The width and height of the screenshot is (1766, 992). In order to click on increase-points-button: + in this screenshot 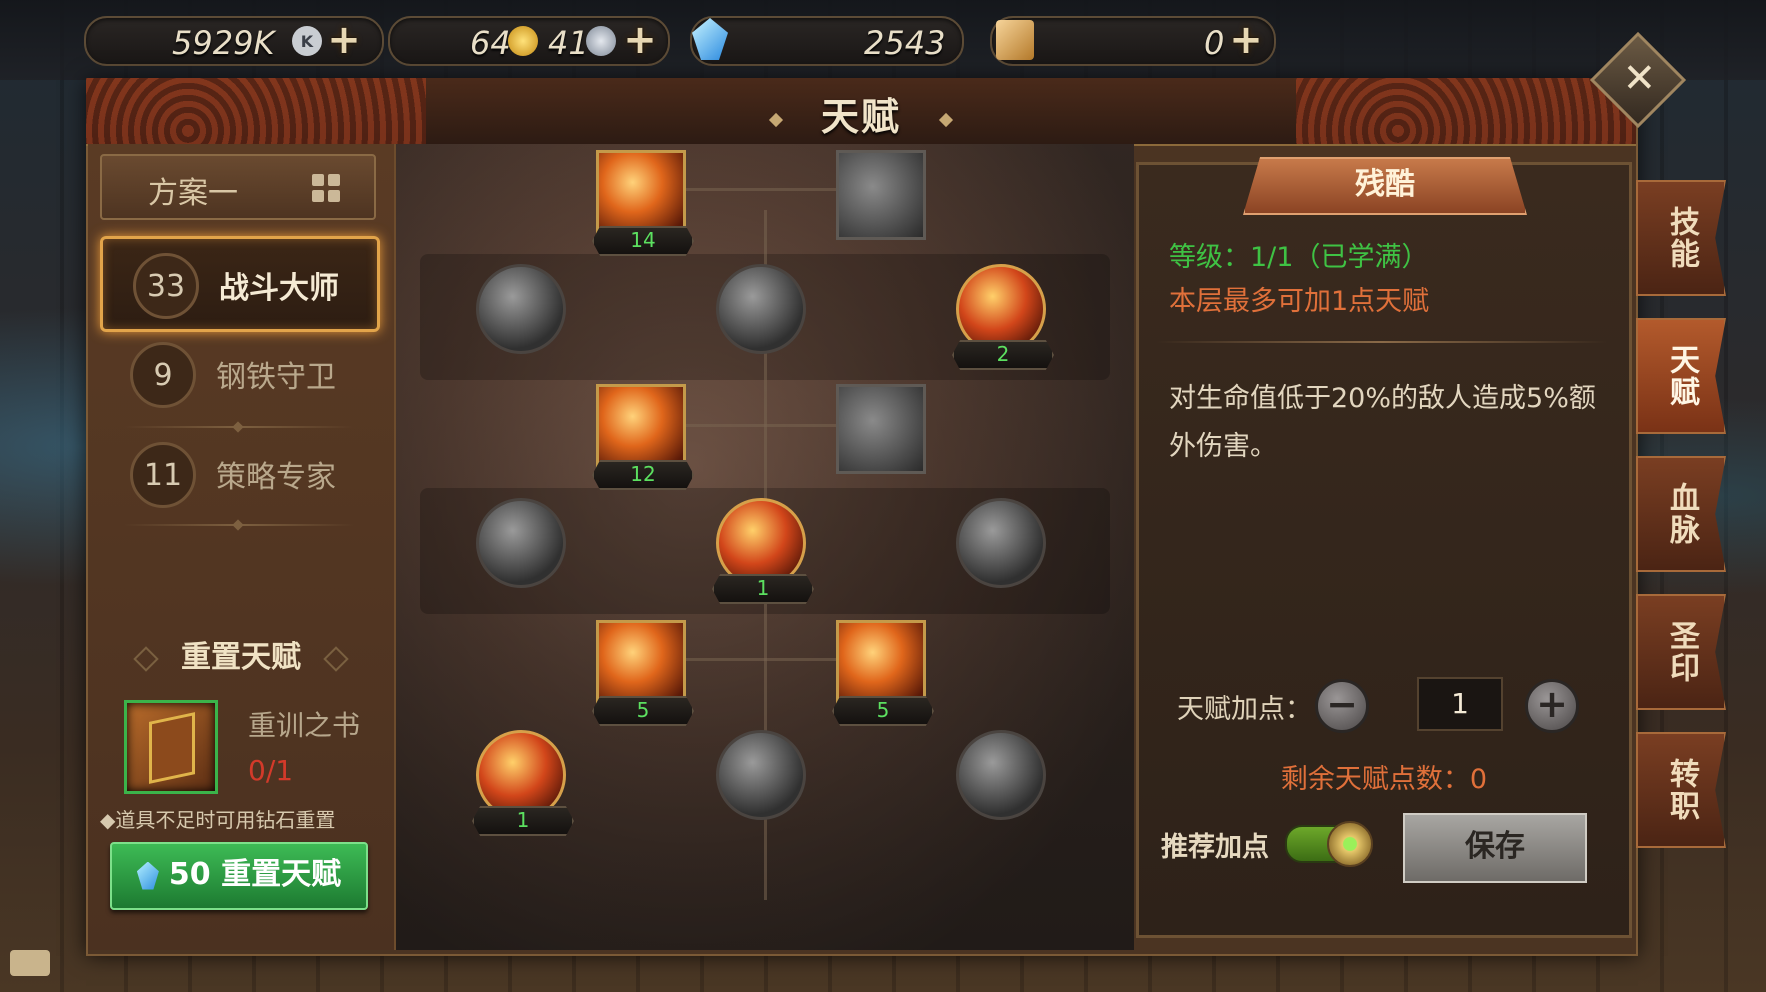, I will do `click(1552, 706)`.